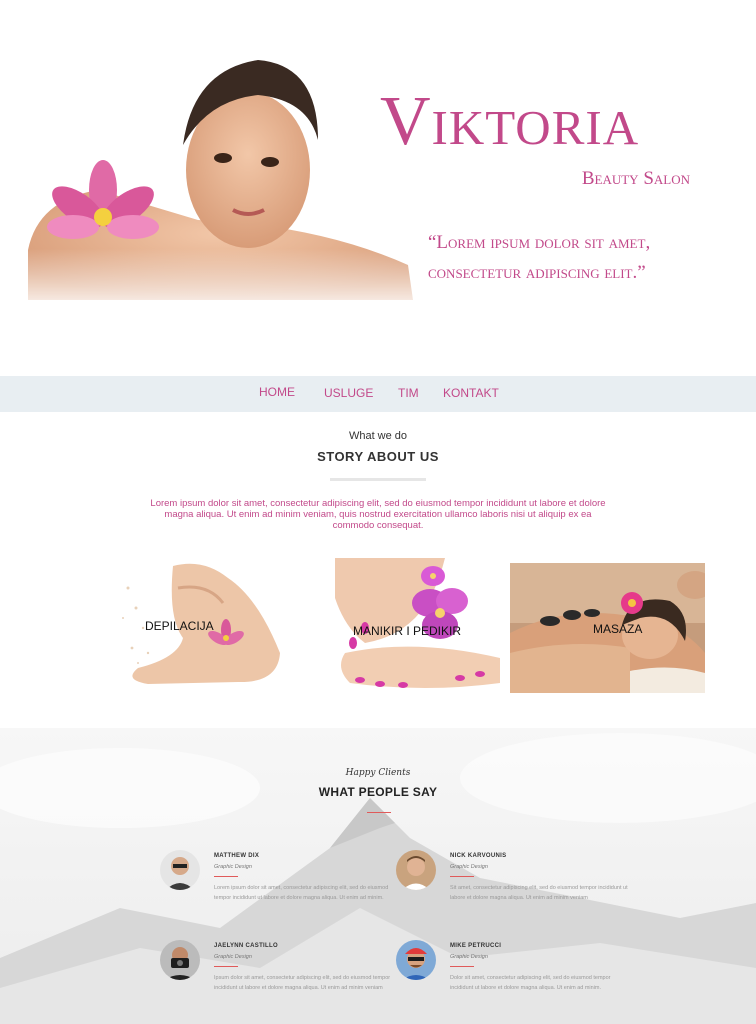 The image size is (756, 1024). I want to click on testimonials-kicker: Happy Clients, so click(378, 773).